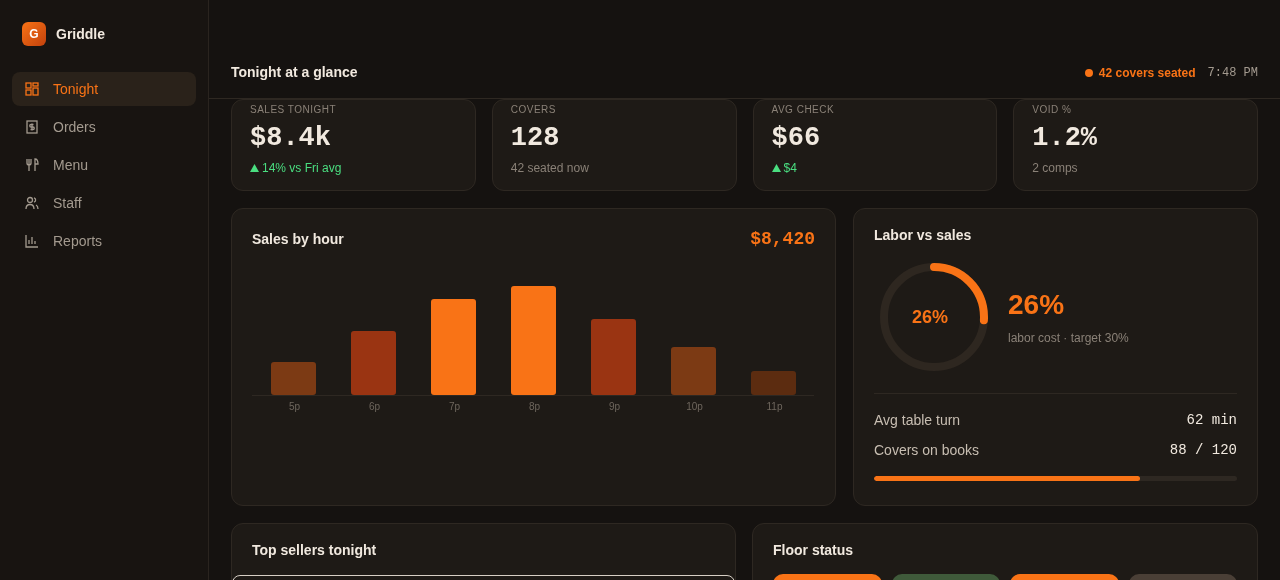 Image resolution: width=1280 pixels, height=580 pixels. I want to click on stat-label: VOID %, so click(1052, 109).